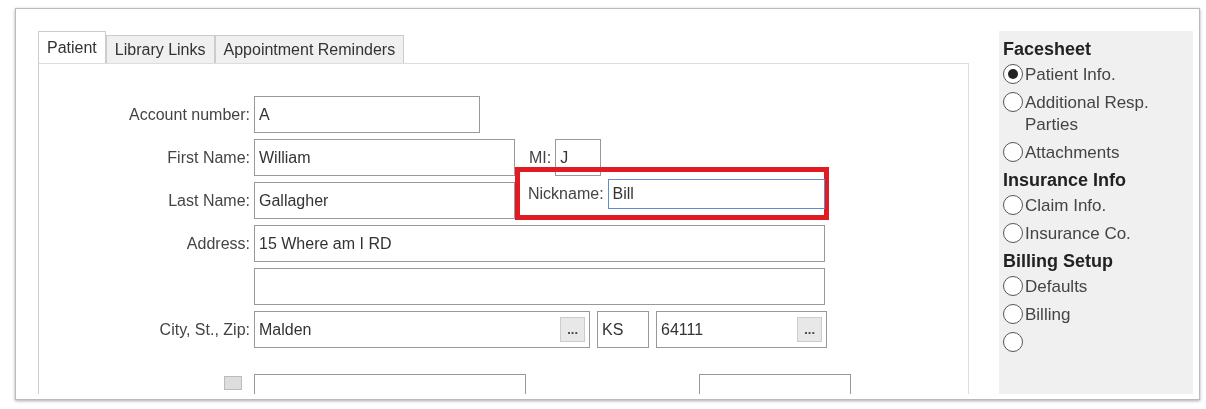 Image resolution: width=1206 pixels, height=409 pixels. Describe the element at coordinates (218, 243) in the screenshot. I see `field-label: Address:` at that location.